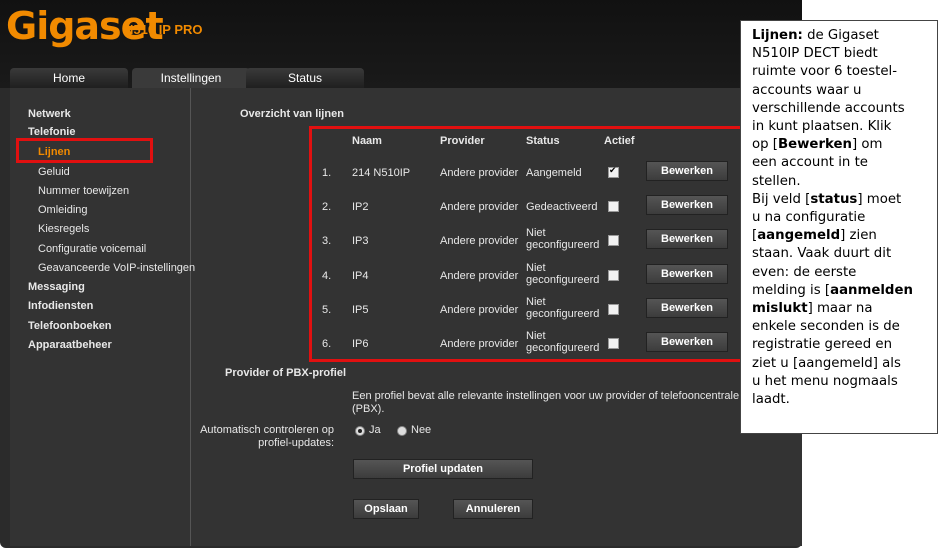 The height and width of the screenshot is (559, 942). Describe the element at coordinates (871, 290) in the screenshot. I see `note-bold: aanmelden` at that location.